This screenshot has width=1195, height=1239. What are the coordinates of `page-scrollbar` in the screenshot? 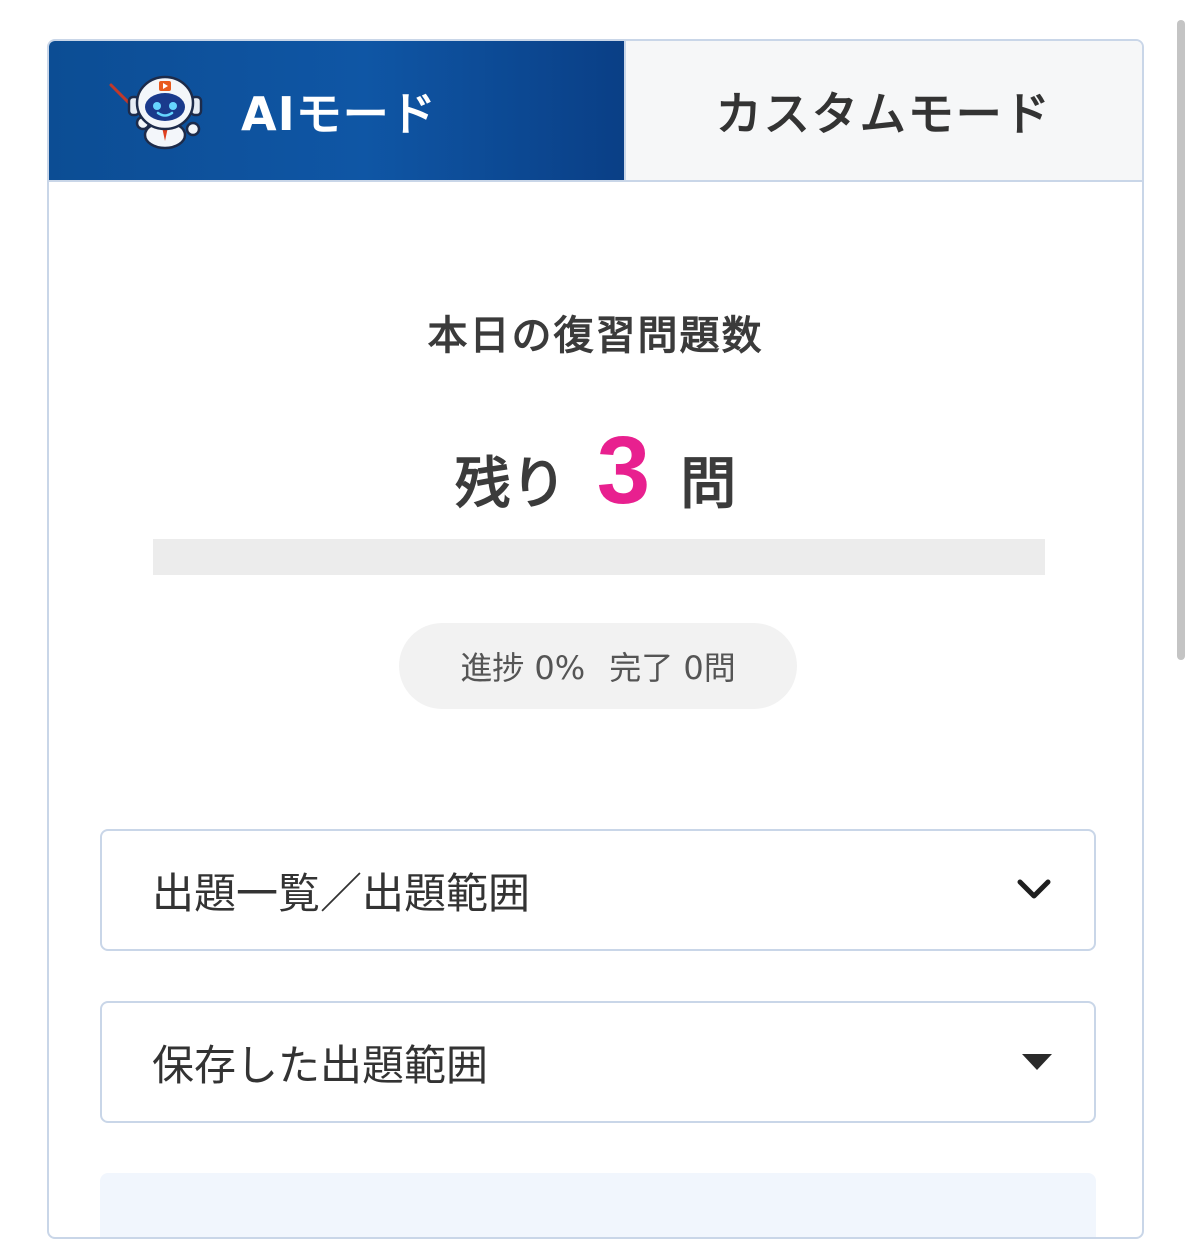 It's located at (1181, 340).